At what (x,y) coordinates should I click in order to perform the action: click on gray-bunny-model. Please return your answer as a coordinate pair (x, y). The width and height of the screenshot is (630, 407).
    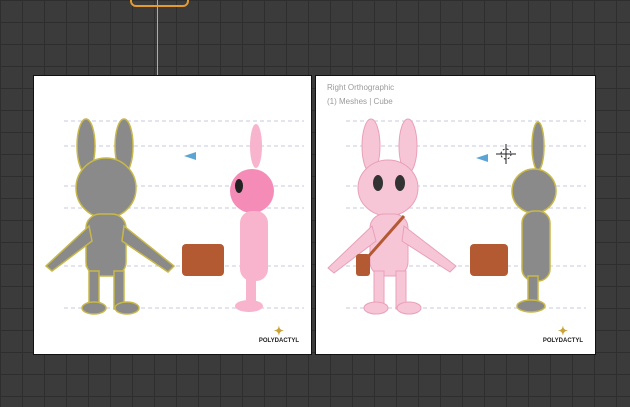
    Looking at the image, I should click on (110, 216).